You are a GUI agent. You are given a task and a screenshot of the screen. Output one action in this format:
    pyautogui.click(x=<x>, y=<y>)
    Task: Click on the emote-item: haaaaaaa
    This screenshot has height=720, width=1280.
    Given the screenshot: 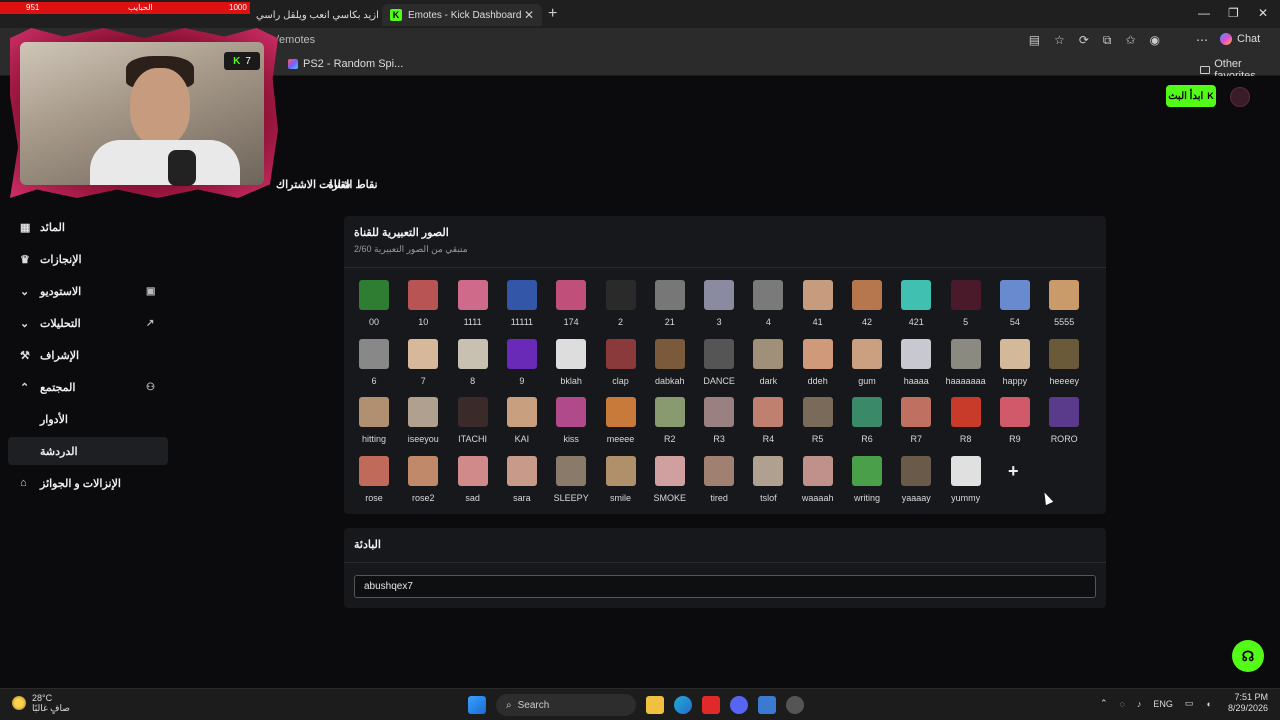 What is the action you would take?
    pyautogui.click(x=966, y=363)
    